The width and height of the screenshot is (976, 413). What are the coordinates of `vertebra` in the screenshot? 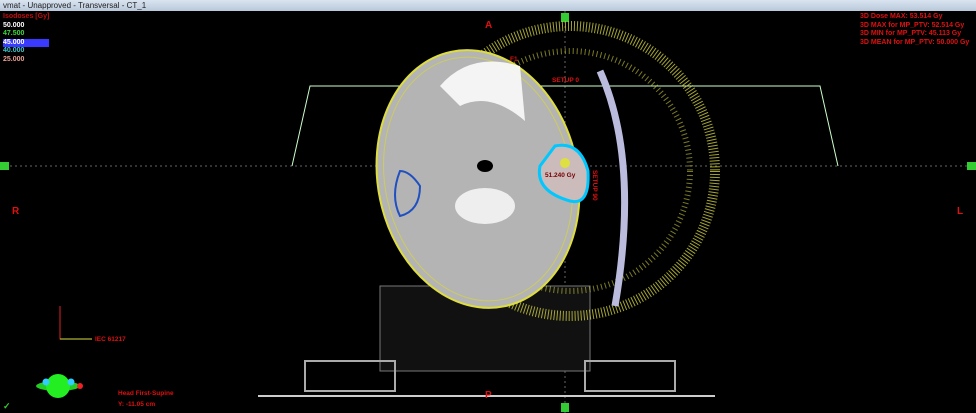 It's located at (485, 206).